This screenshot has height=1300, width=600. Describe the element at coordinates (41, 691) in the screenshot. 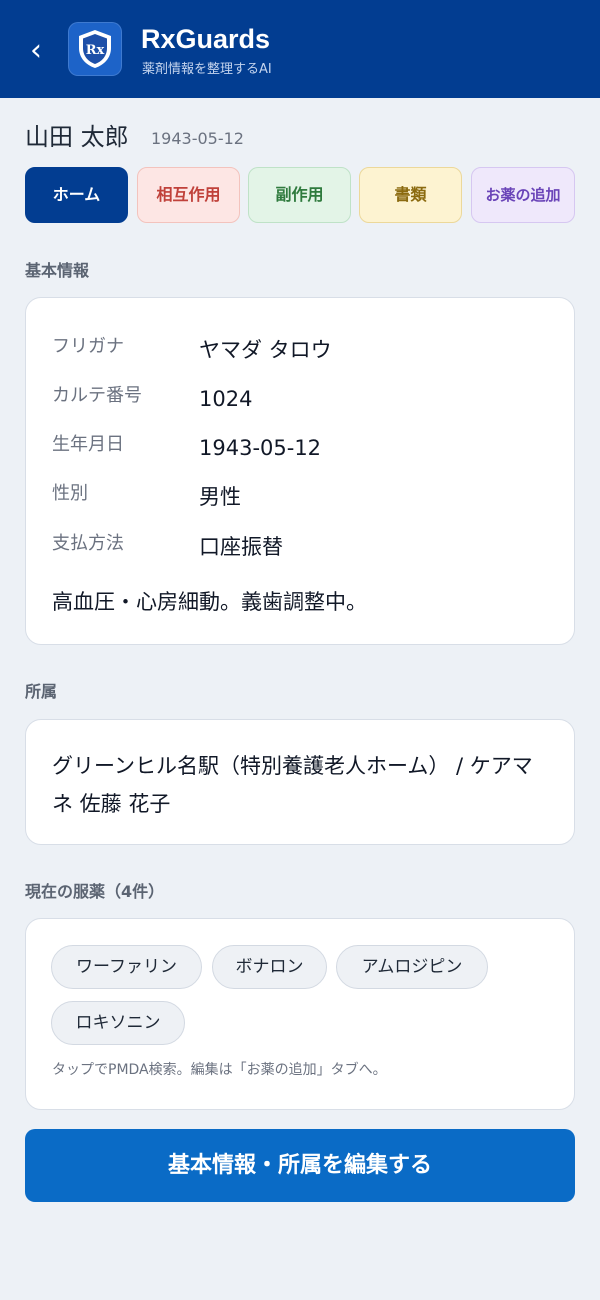

I see `affiliation-heading: 所属` at that location.